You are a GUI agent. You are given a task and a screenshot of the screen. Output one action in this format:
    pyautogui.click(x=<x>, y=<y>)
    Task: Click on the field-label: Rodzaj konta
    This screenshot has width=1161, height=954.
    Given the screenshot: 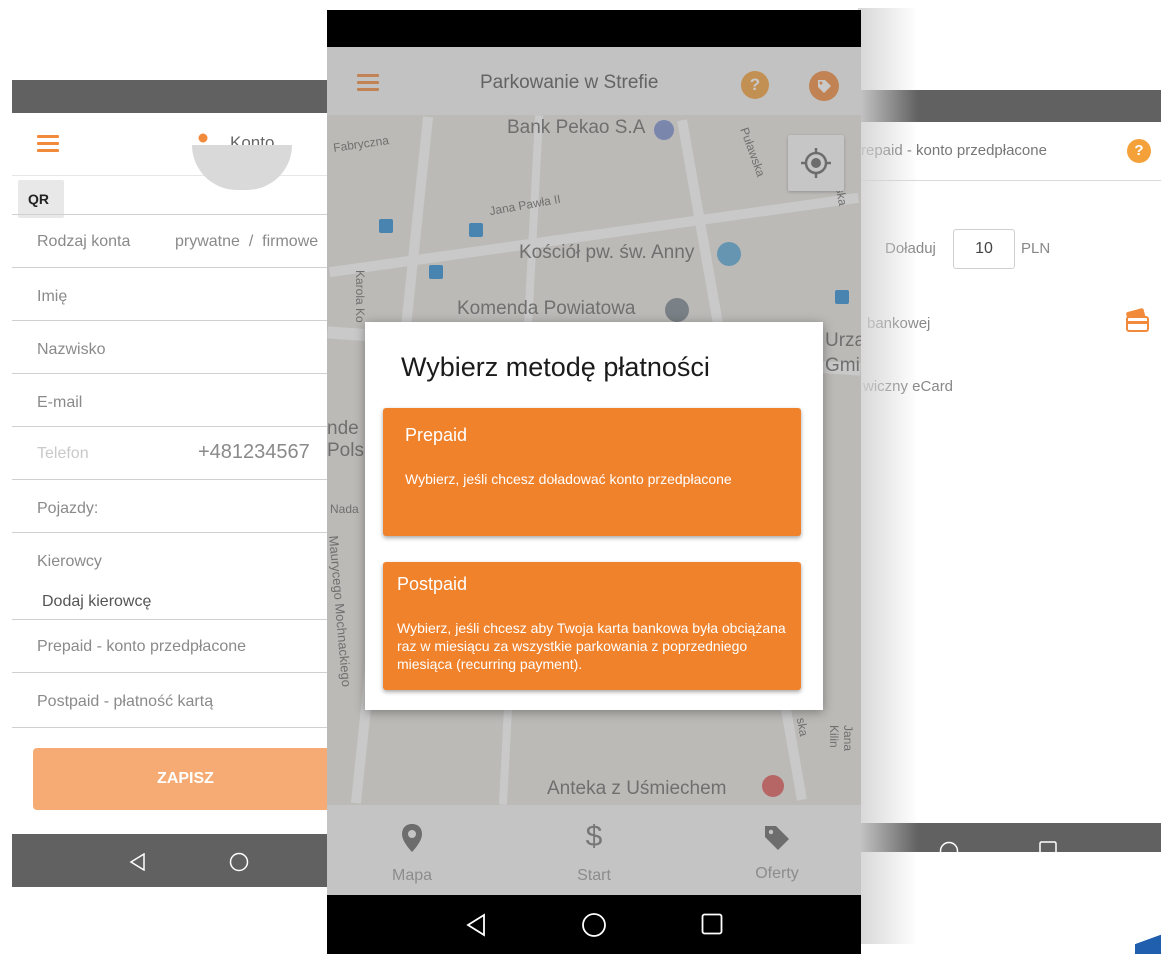 What is the action you would take?
    pyautogui.click(x=84, y=241)
    